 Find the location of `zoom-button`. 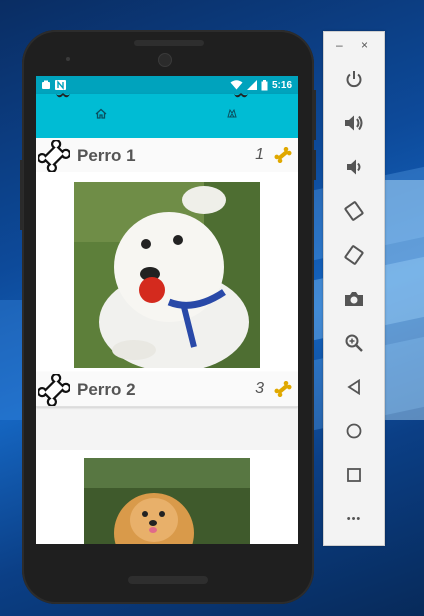

zoom-button is located at coordinates (354, 343).